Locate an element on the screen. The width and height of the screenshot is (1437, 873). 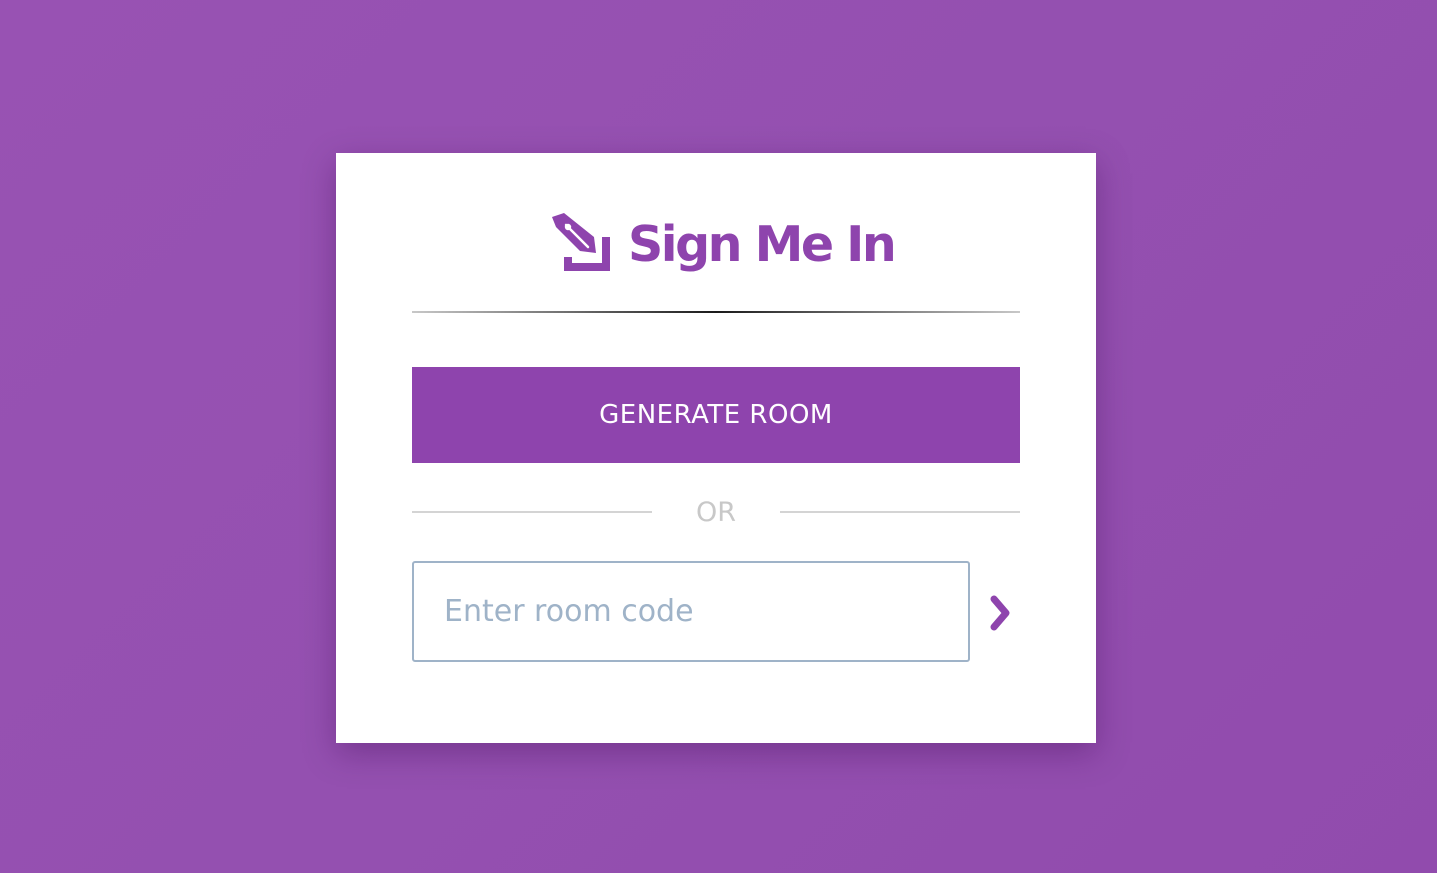
separator-line-left is located at coordinates (532, 512).